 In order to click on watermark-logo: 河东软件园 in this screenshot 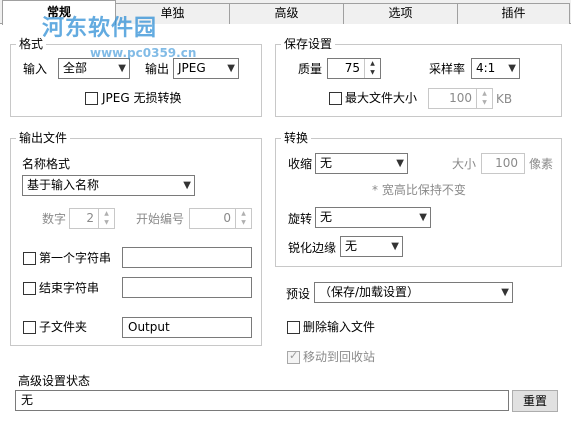, I will do `click(100, 28)`.